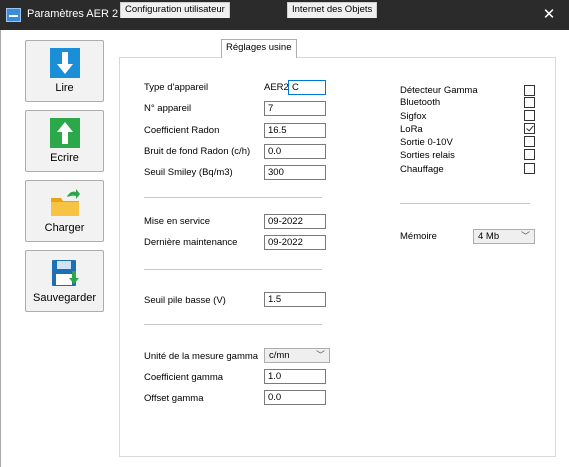 The image size is (569, 467). Describe the element at coordinates (284, 15) in the screenshot. I see `title-bar: Paramètres AER 2 ✕` at that location.